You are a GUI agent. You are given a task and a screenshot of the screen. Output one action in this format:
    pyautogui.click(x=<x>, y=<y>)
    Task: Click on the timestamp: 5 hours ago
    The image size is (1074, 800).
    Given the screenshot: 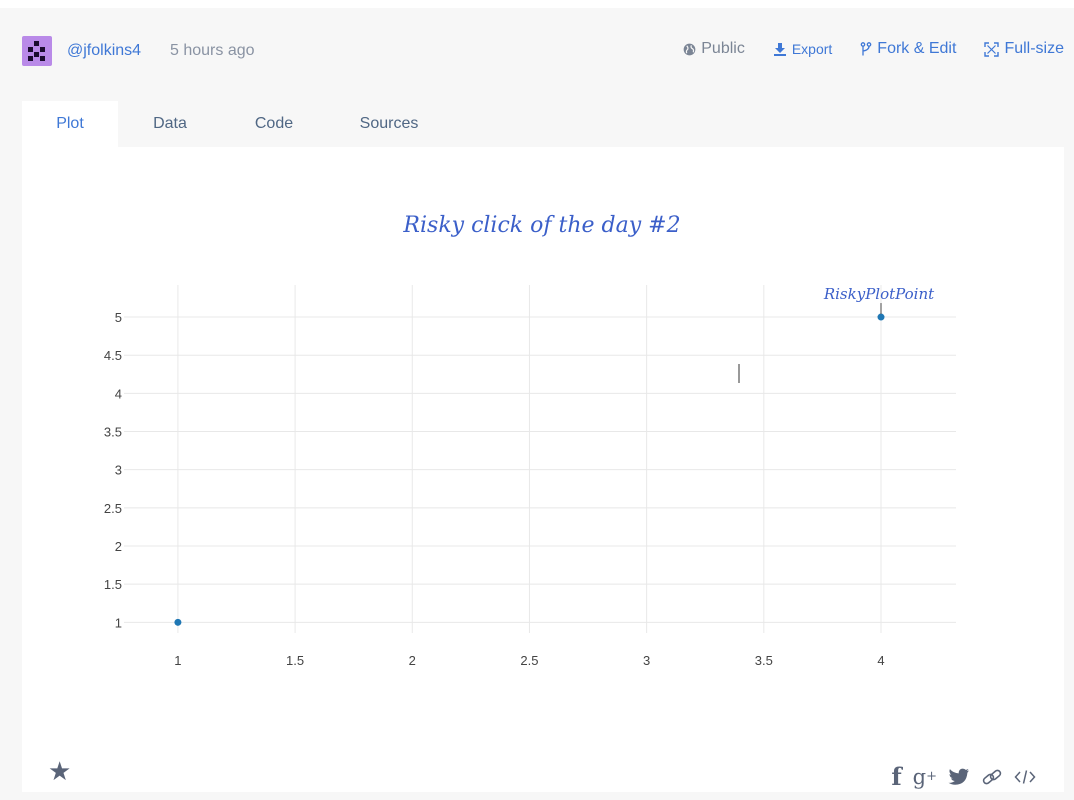 What is the action you would take?
    pyautogui.click(x=212, y=50)
    